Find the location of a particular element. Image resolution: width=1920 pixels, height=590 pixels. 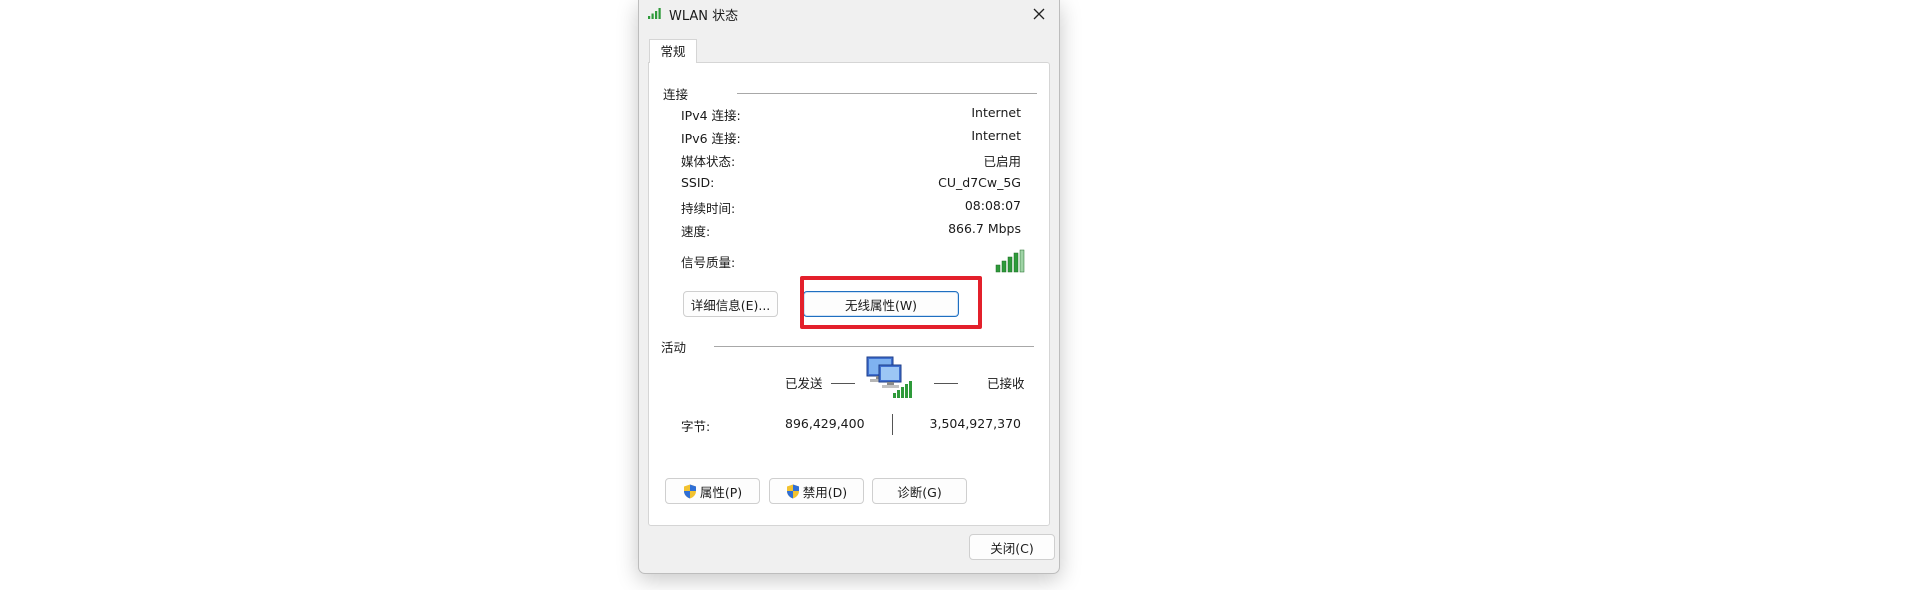

properties-button-label: 属性(P) is located at coordinates (721, 492).